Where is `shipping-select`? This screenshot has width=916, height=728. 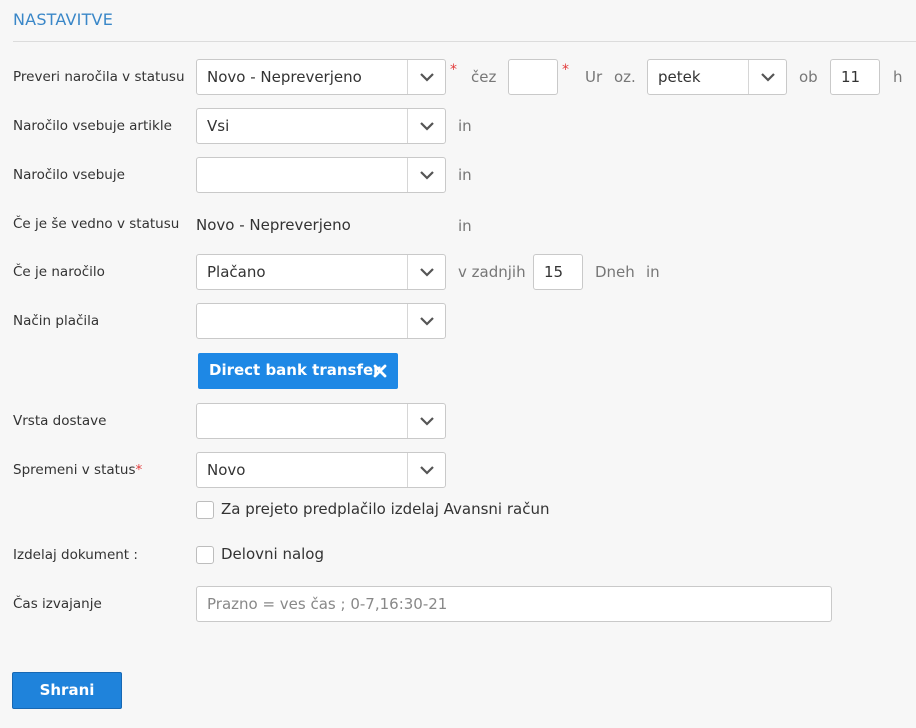
shipping-select is located at coordinates (321, 421).